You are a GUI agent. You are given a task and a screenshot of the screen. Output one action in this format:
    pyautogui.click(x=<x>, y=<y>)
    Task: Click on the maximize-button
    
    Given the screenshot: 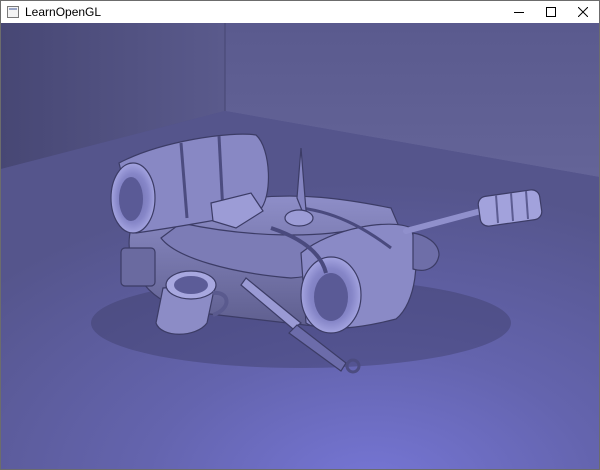 What is the action you would take?
    pyautogui.click(x=551, y=12)
    